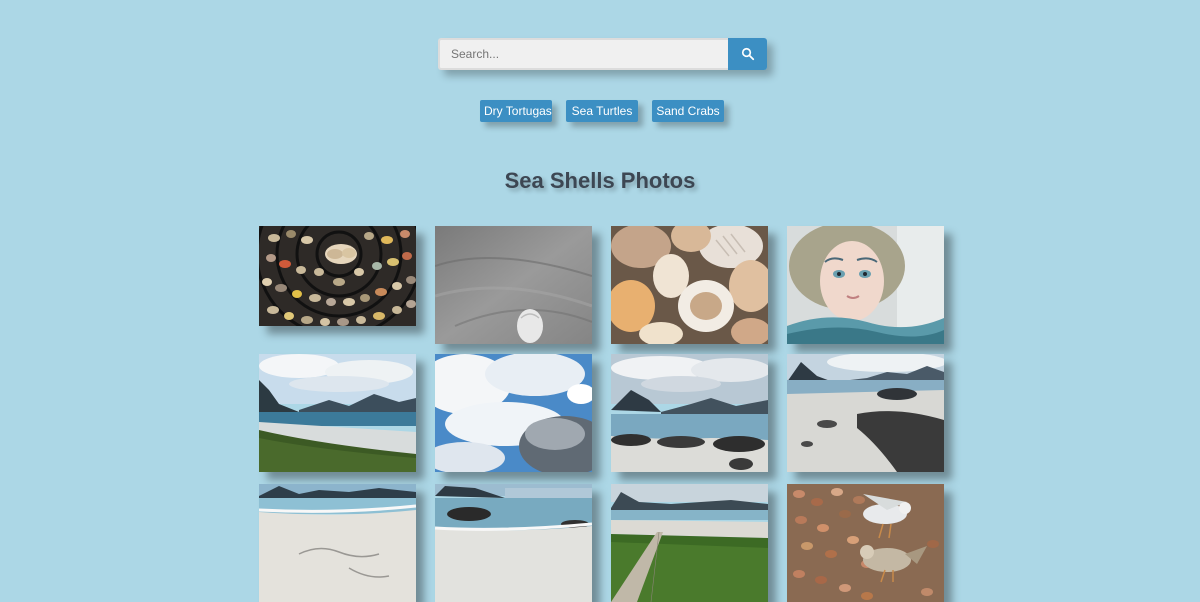 Image resolution: width=1200 pixels, height=602 pixels. What do you see at coordinates (516, 111) in the screenshot?
I see `tag-dry-tortugas: Dry Tortugas` at bounding box center [516, 111].